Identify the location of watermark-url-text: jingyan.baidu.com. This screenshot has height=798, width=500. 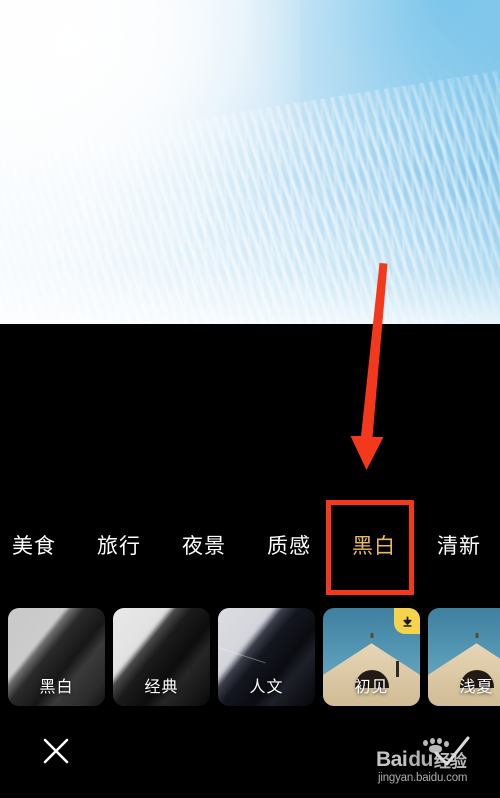
(423, 778).